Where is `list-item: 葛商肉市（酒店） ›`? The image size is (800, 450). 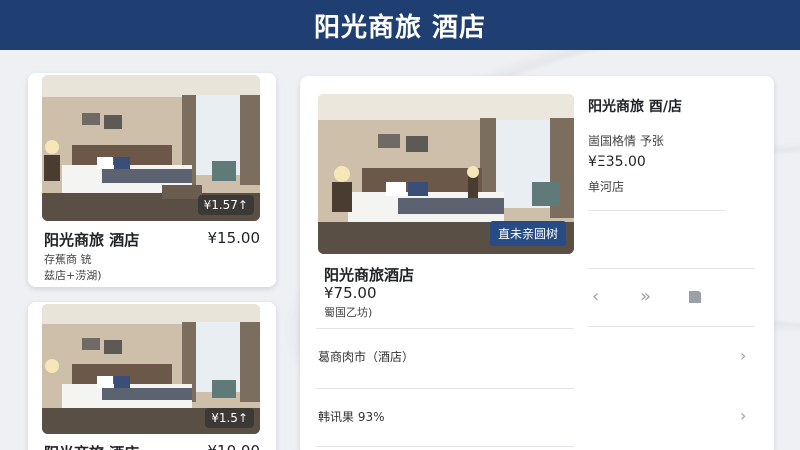 list-item: 葛商肉市（酒店） › is located at coordinates (537, 360).